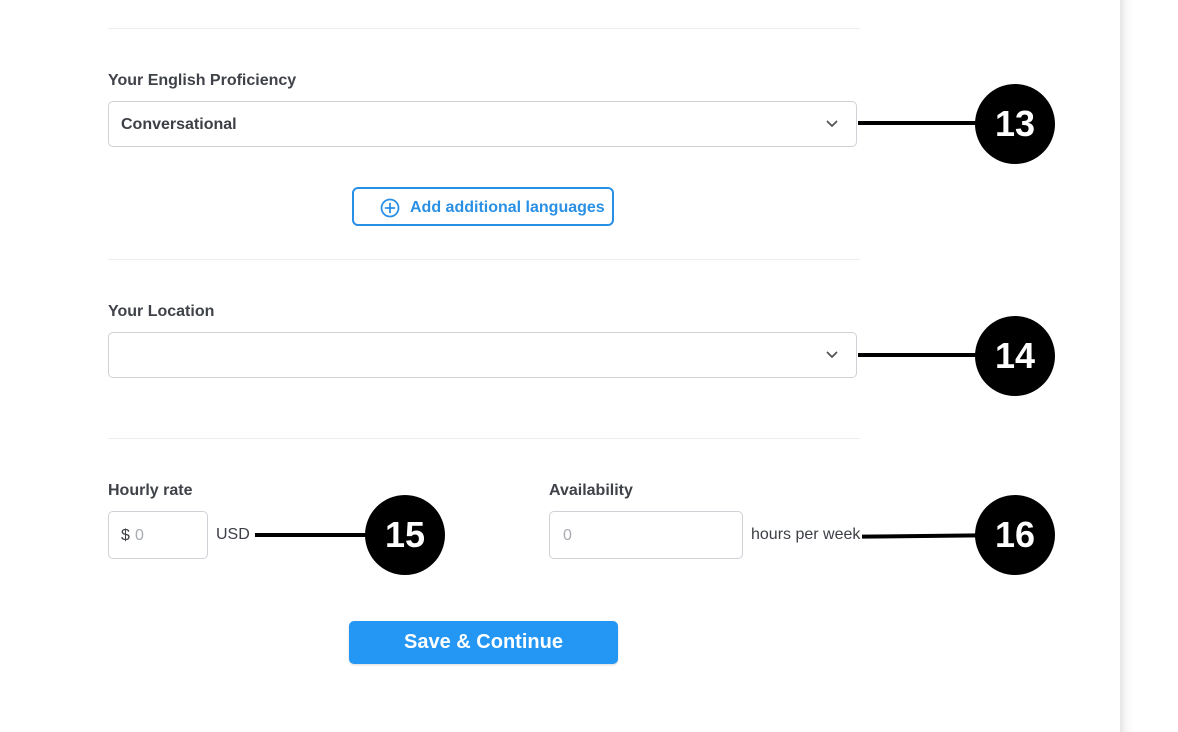 The width and height of the screenshot is (1178, 732). I want to click on plus-circle-icon, so click(390, 208).